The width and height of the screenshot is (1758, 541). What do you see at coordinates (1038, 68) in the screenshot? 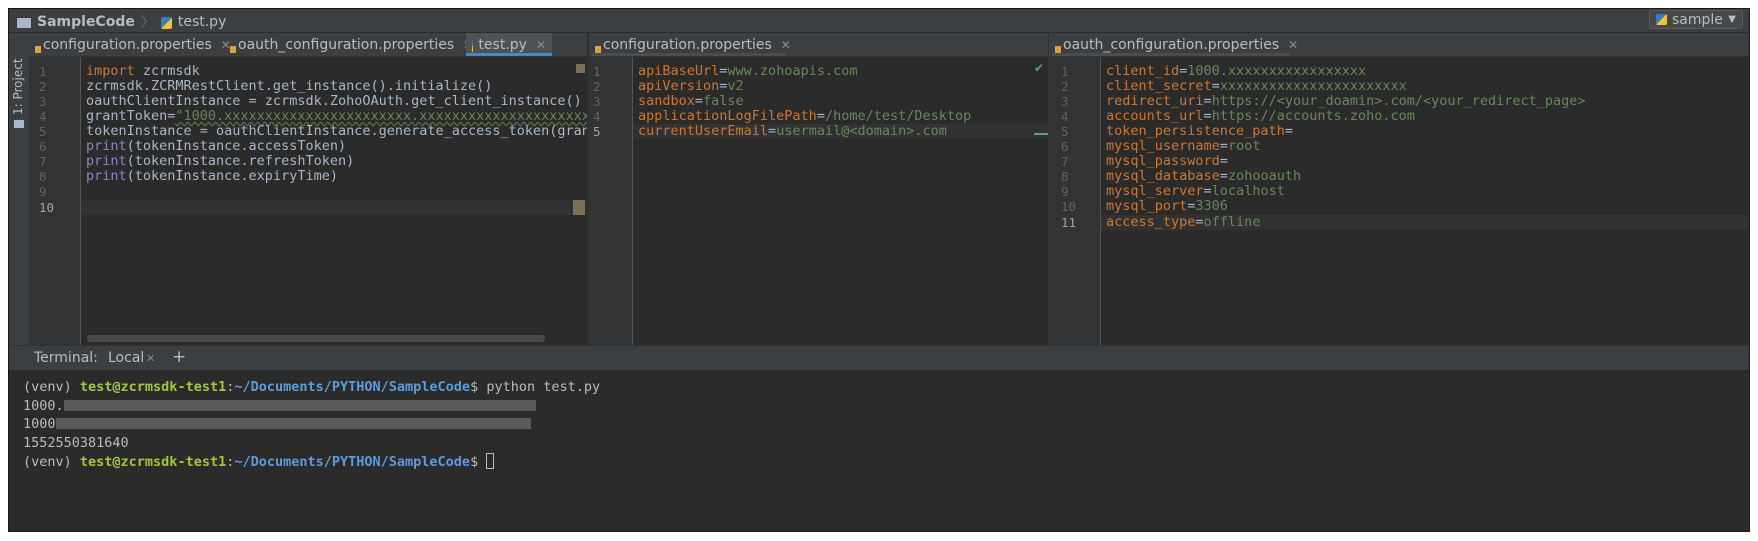
I see `checkmark-icon: ✔` at bounding box center [1038, 68].